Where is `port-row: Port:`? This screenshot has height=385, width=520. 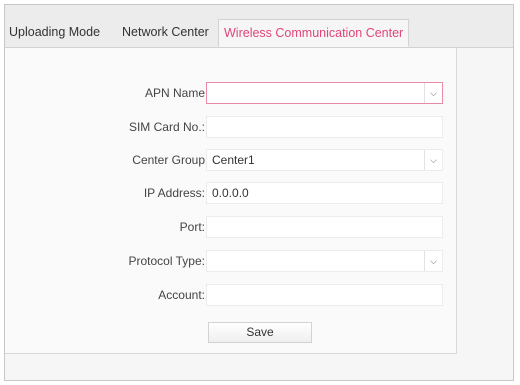 port-row: Port: is located at coordinates (230, 227).